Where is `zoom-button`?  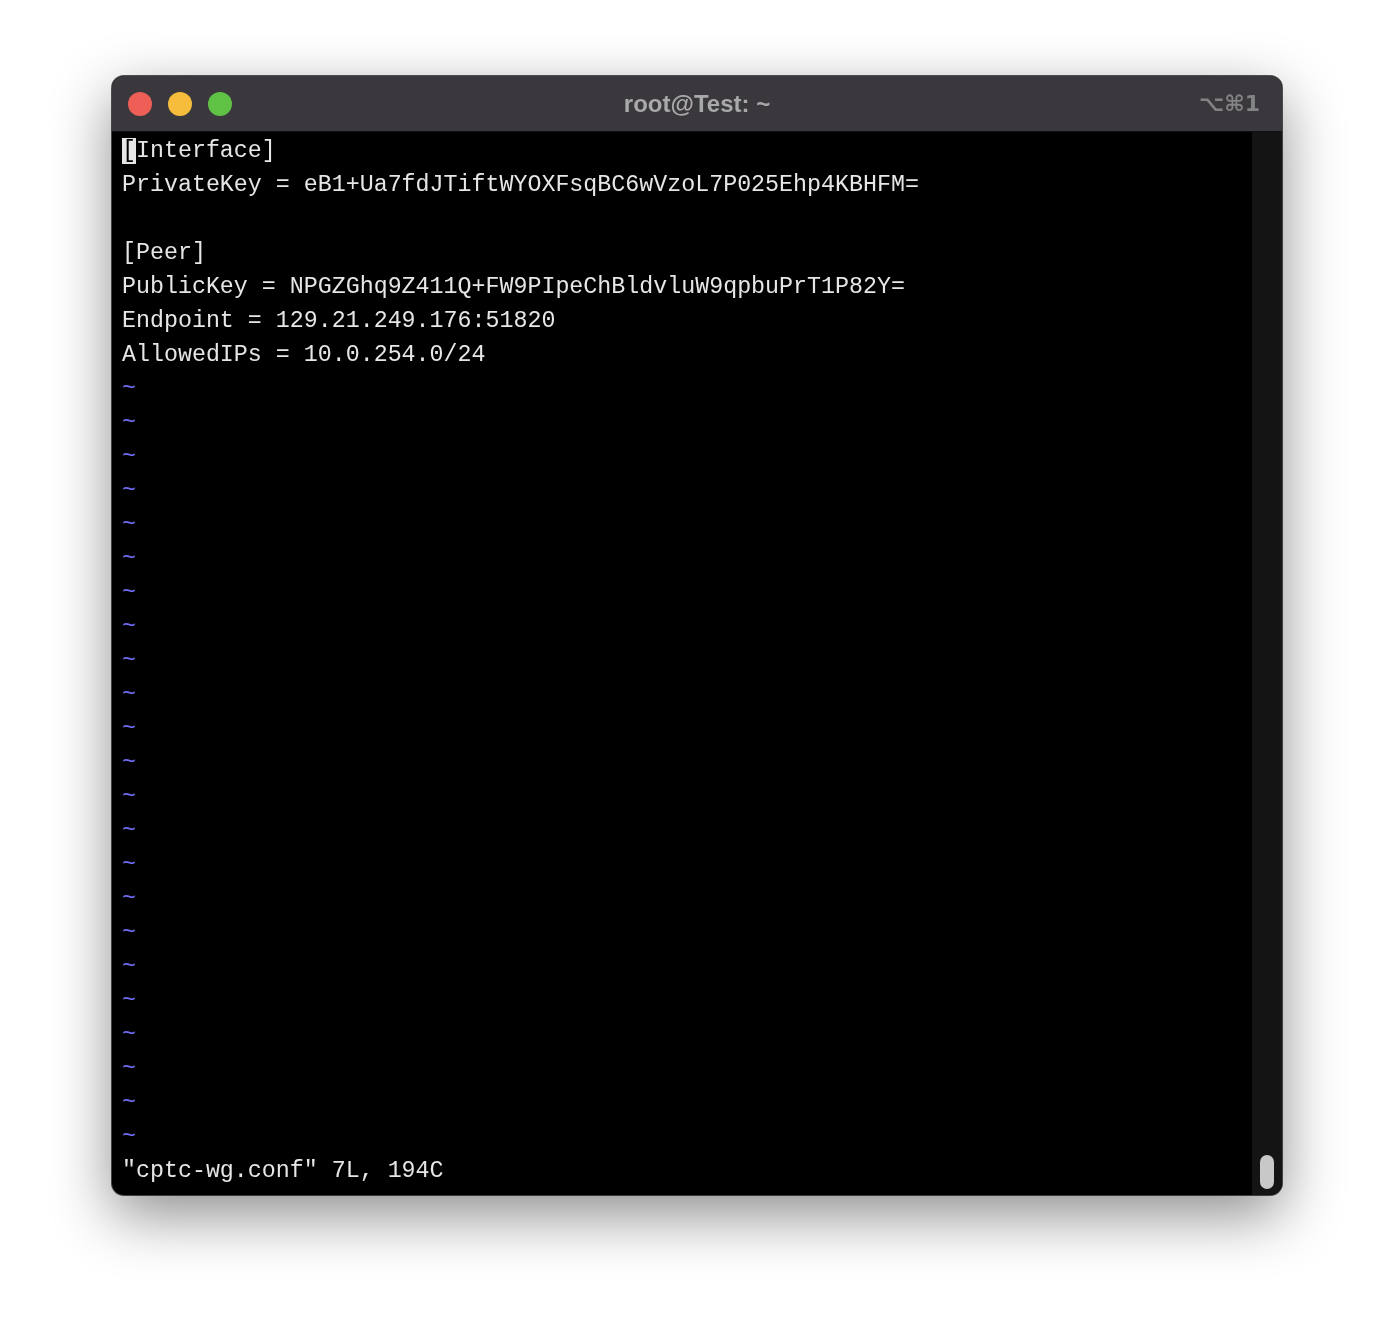
zoom-button is located at coordinates (220, 103).